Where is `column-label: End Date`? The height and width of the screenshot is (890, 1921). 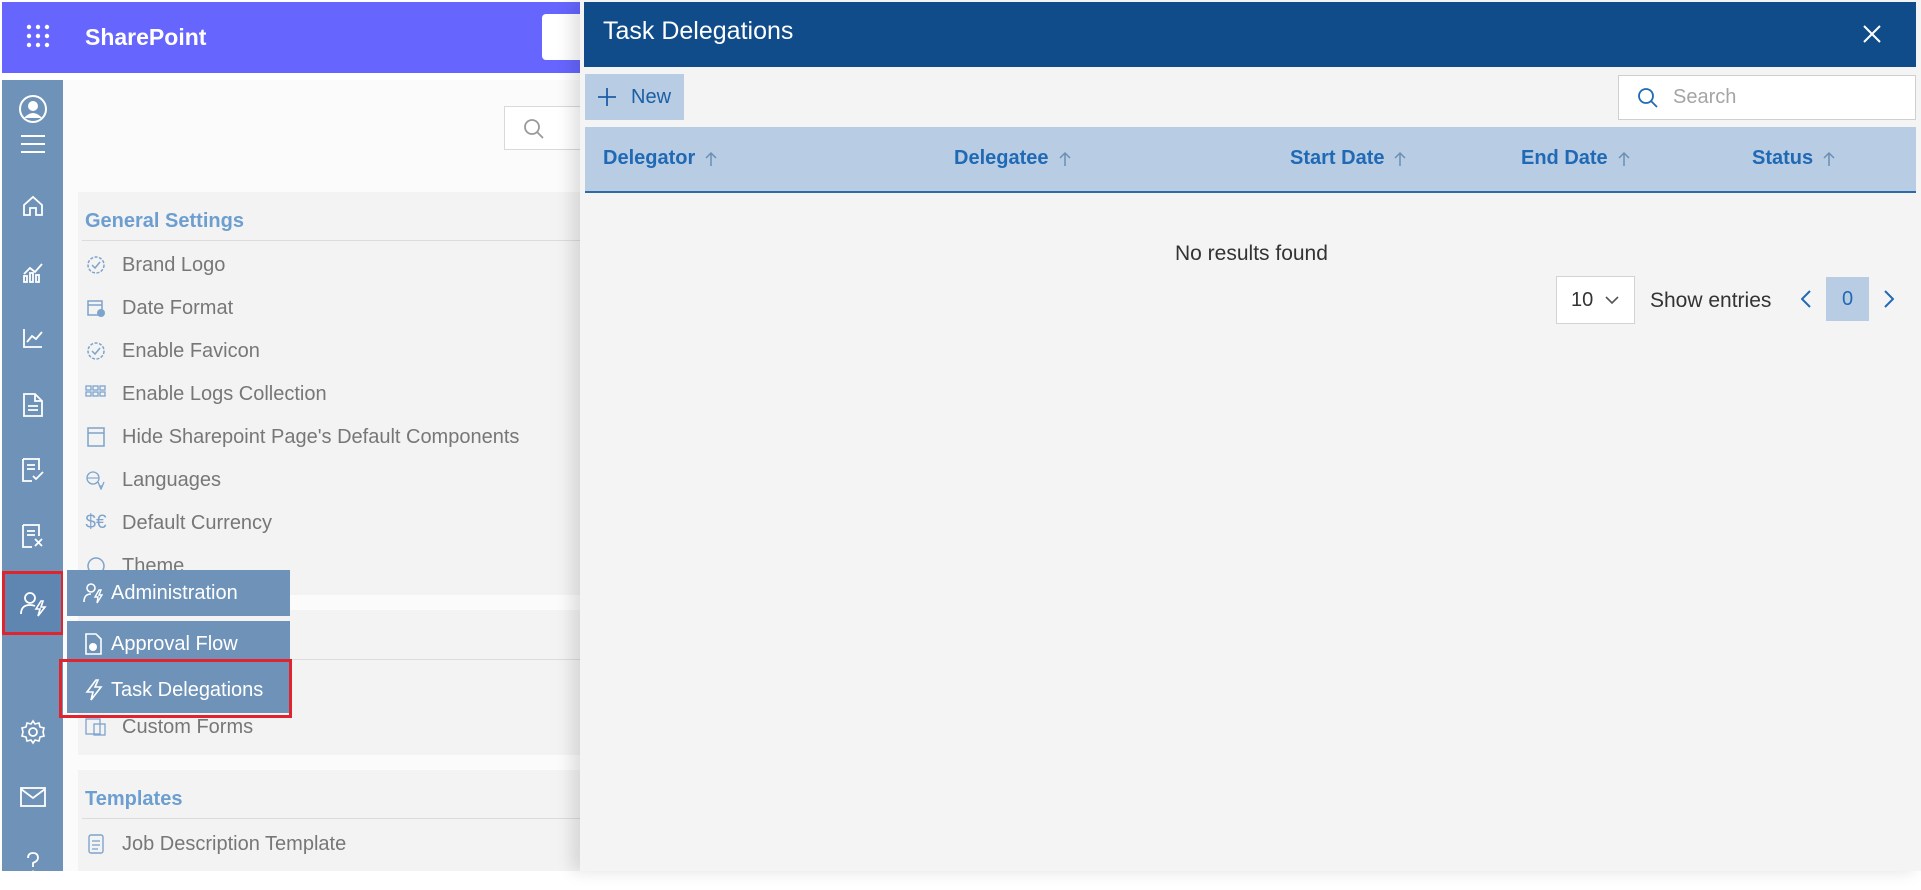
column-label: End Date is located at coordinates (1564, 158).